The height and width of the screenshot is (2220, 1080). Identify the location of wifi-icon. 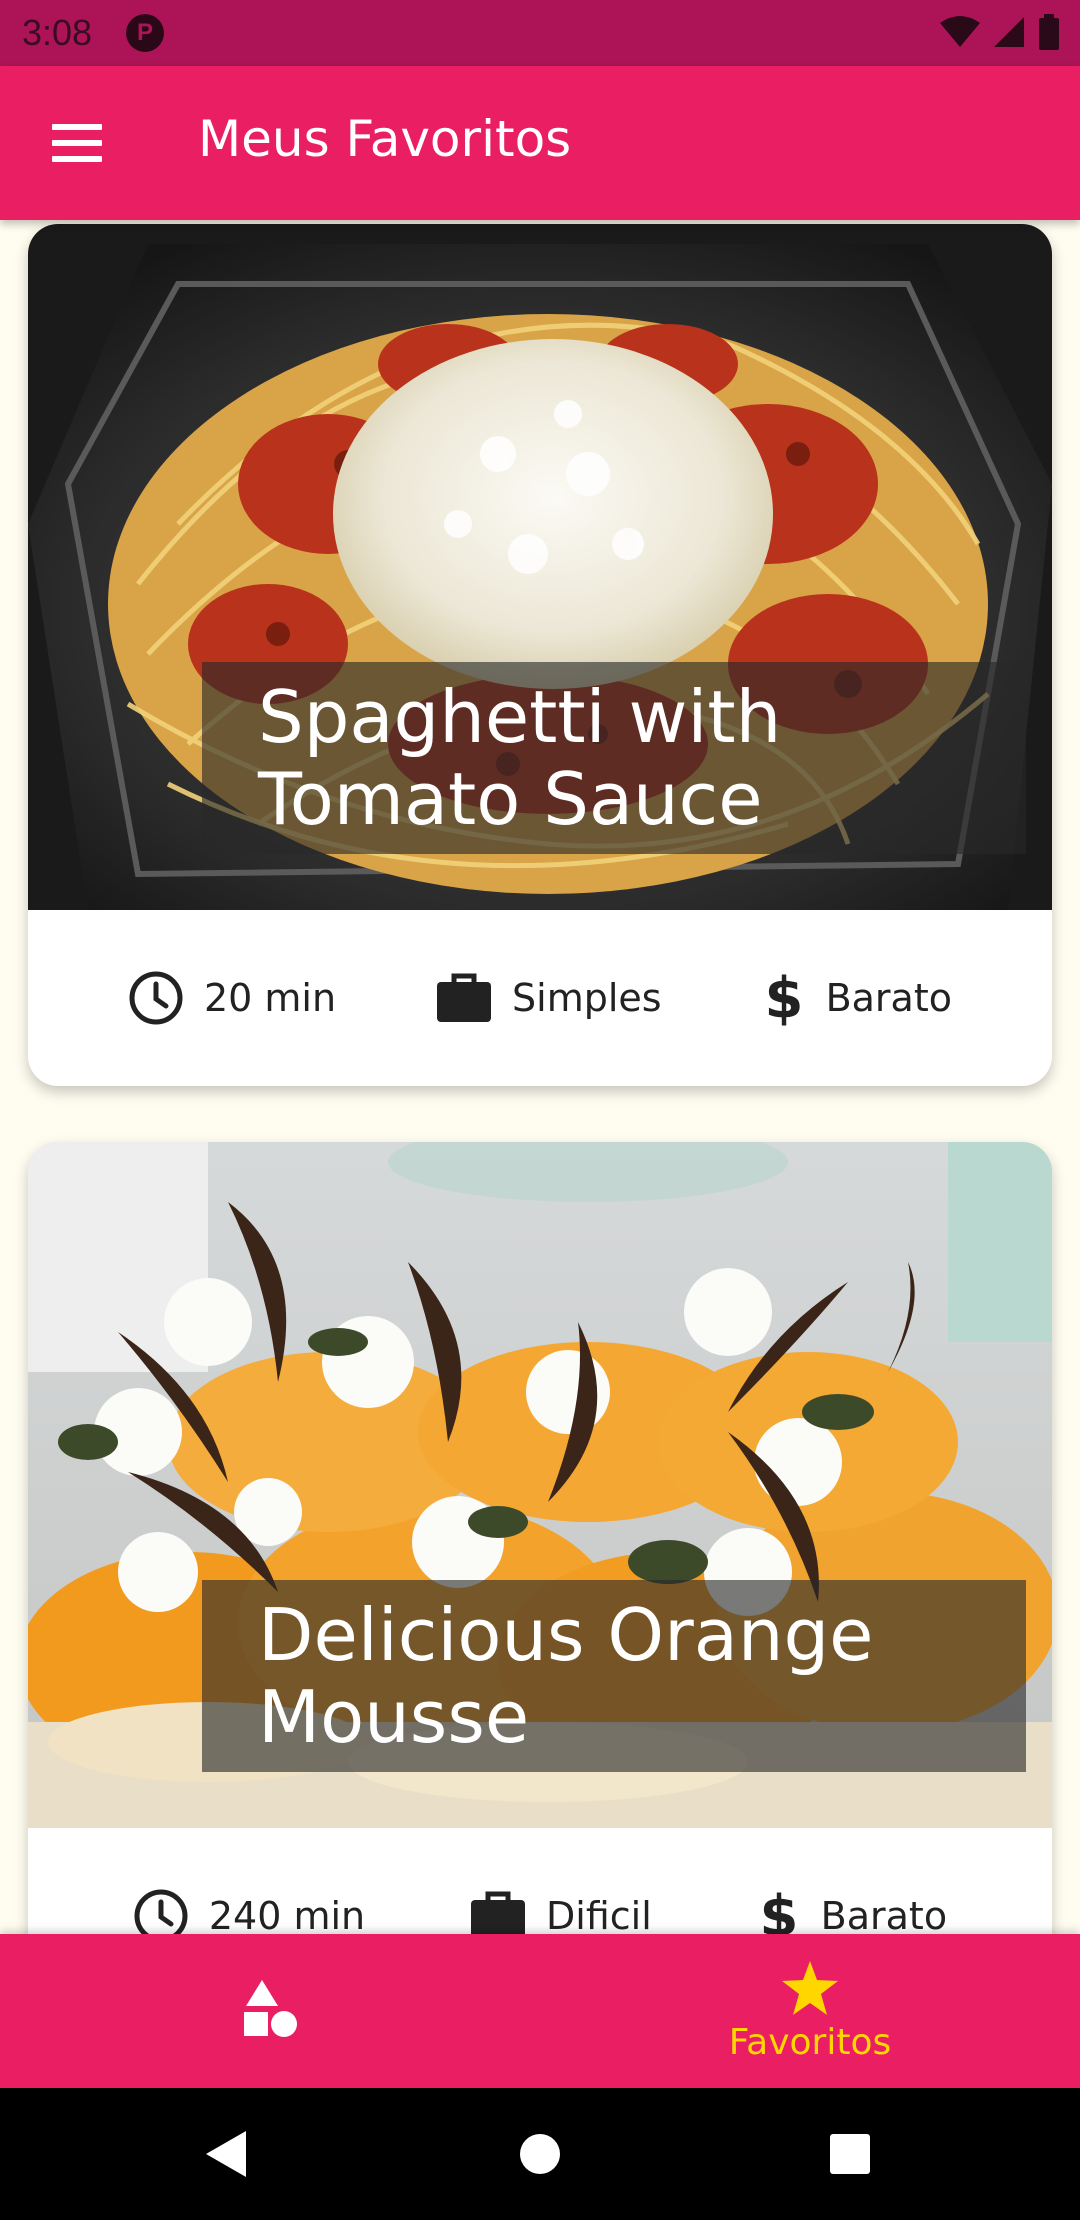
(960, 31).